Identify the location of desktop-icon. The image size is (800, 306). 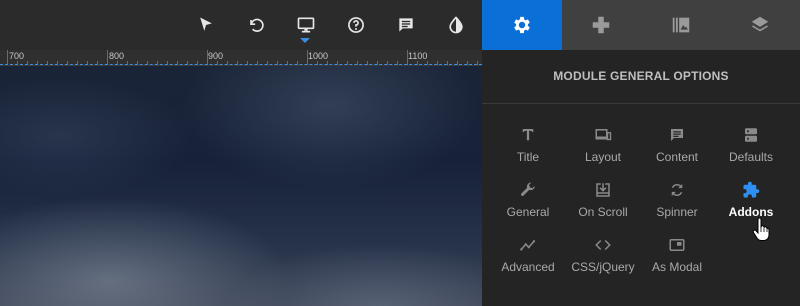
(306, 25).